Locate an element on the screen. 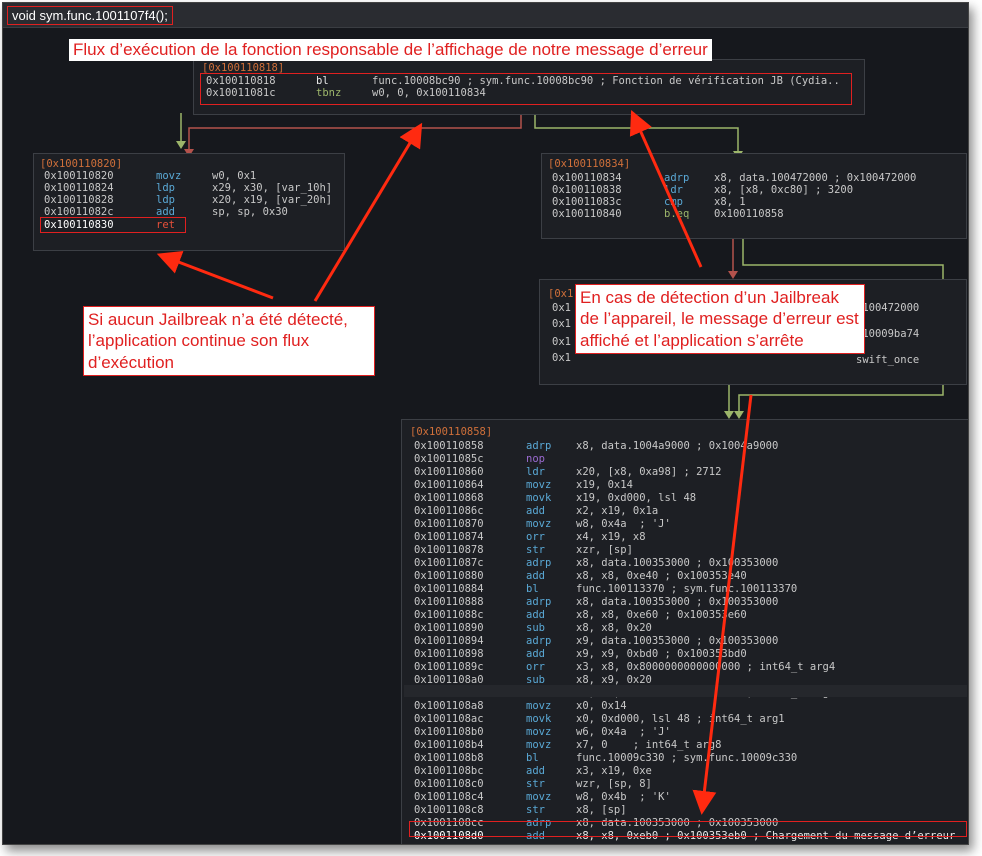 This screenshot has width=982, height=856. arrow-to-top-right is located at coordinates (666, 189).